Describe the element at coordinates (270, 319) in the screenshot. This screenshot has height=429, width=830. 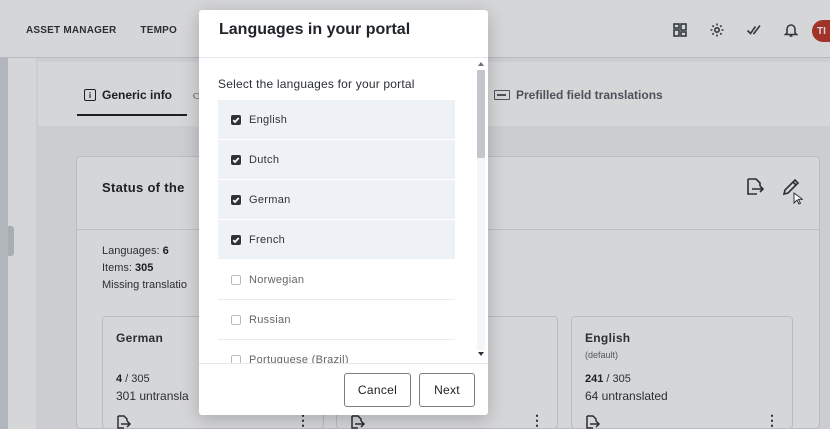
I see `language-label: Russian` at that location.